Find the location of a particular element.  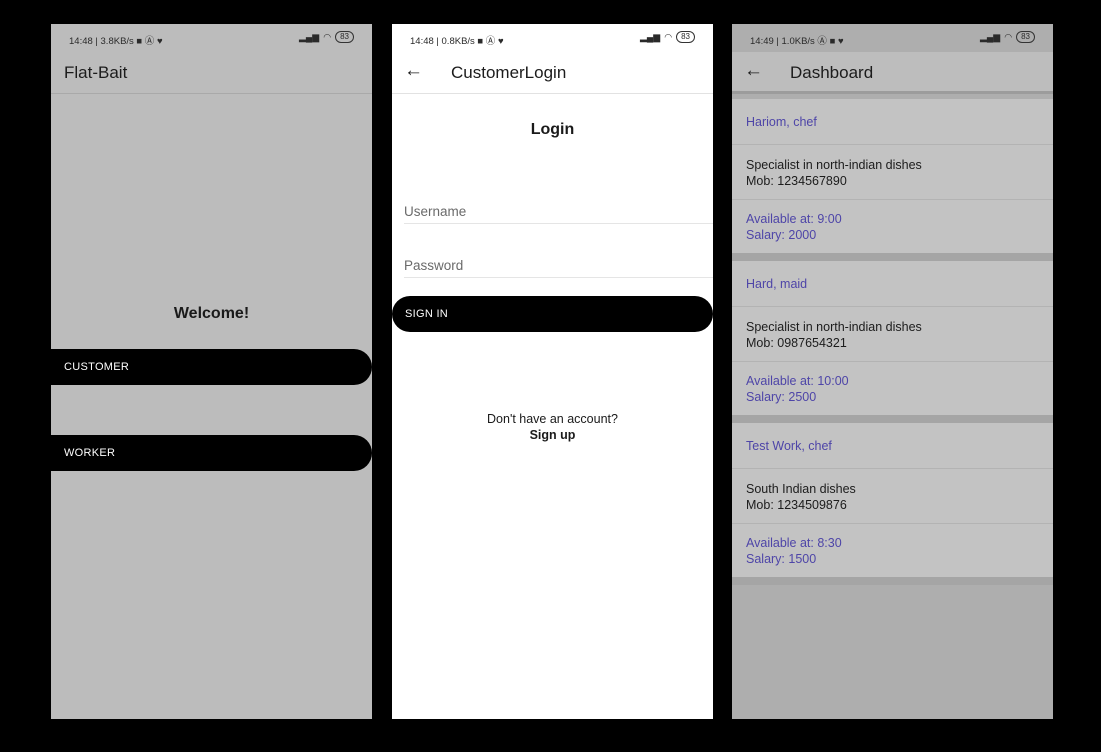

worker-mobile: Mob: 1234567890 is located at coordinates (796, 181).